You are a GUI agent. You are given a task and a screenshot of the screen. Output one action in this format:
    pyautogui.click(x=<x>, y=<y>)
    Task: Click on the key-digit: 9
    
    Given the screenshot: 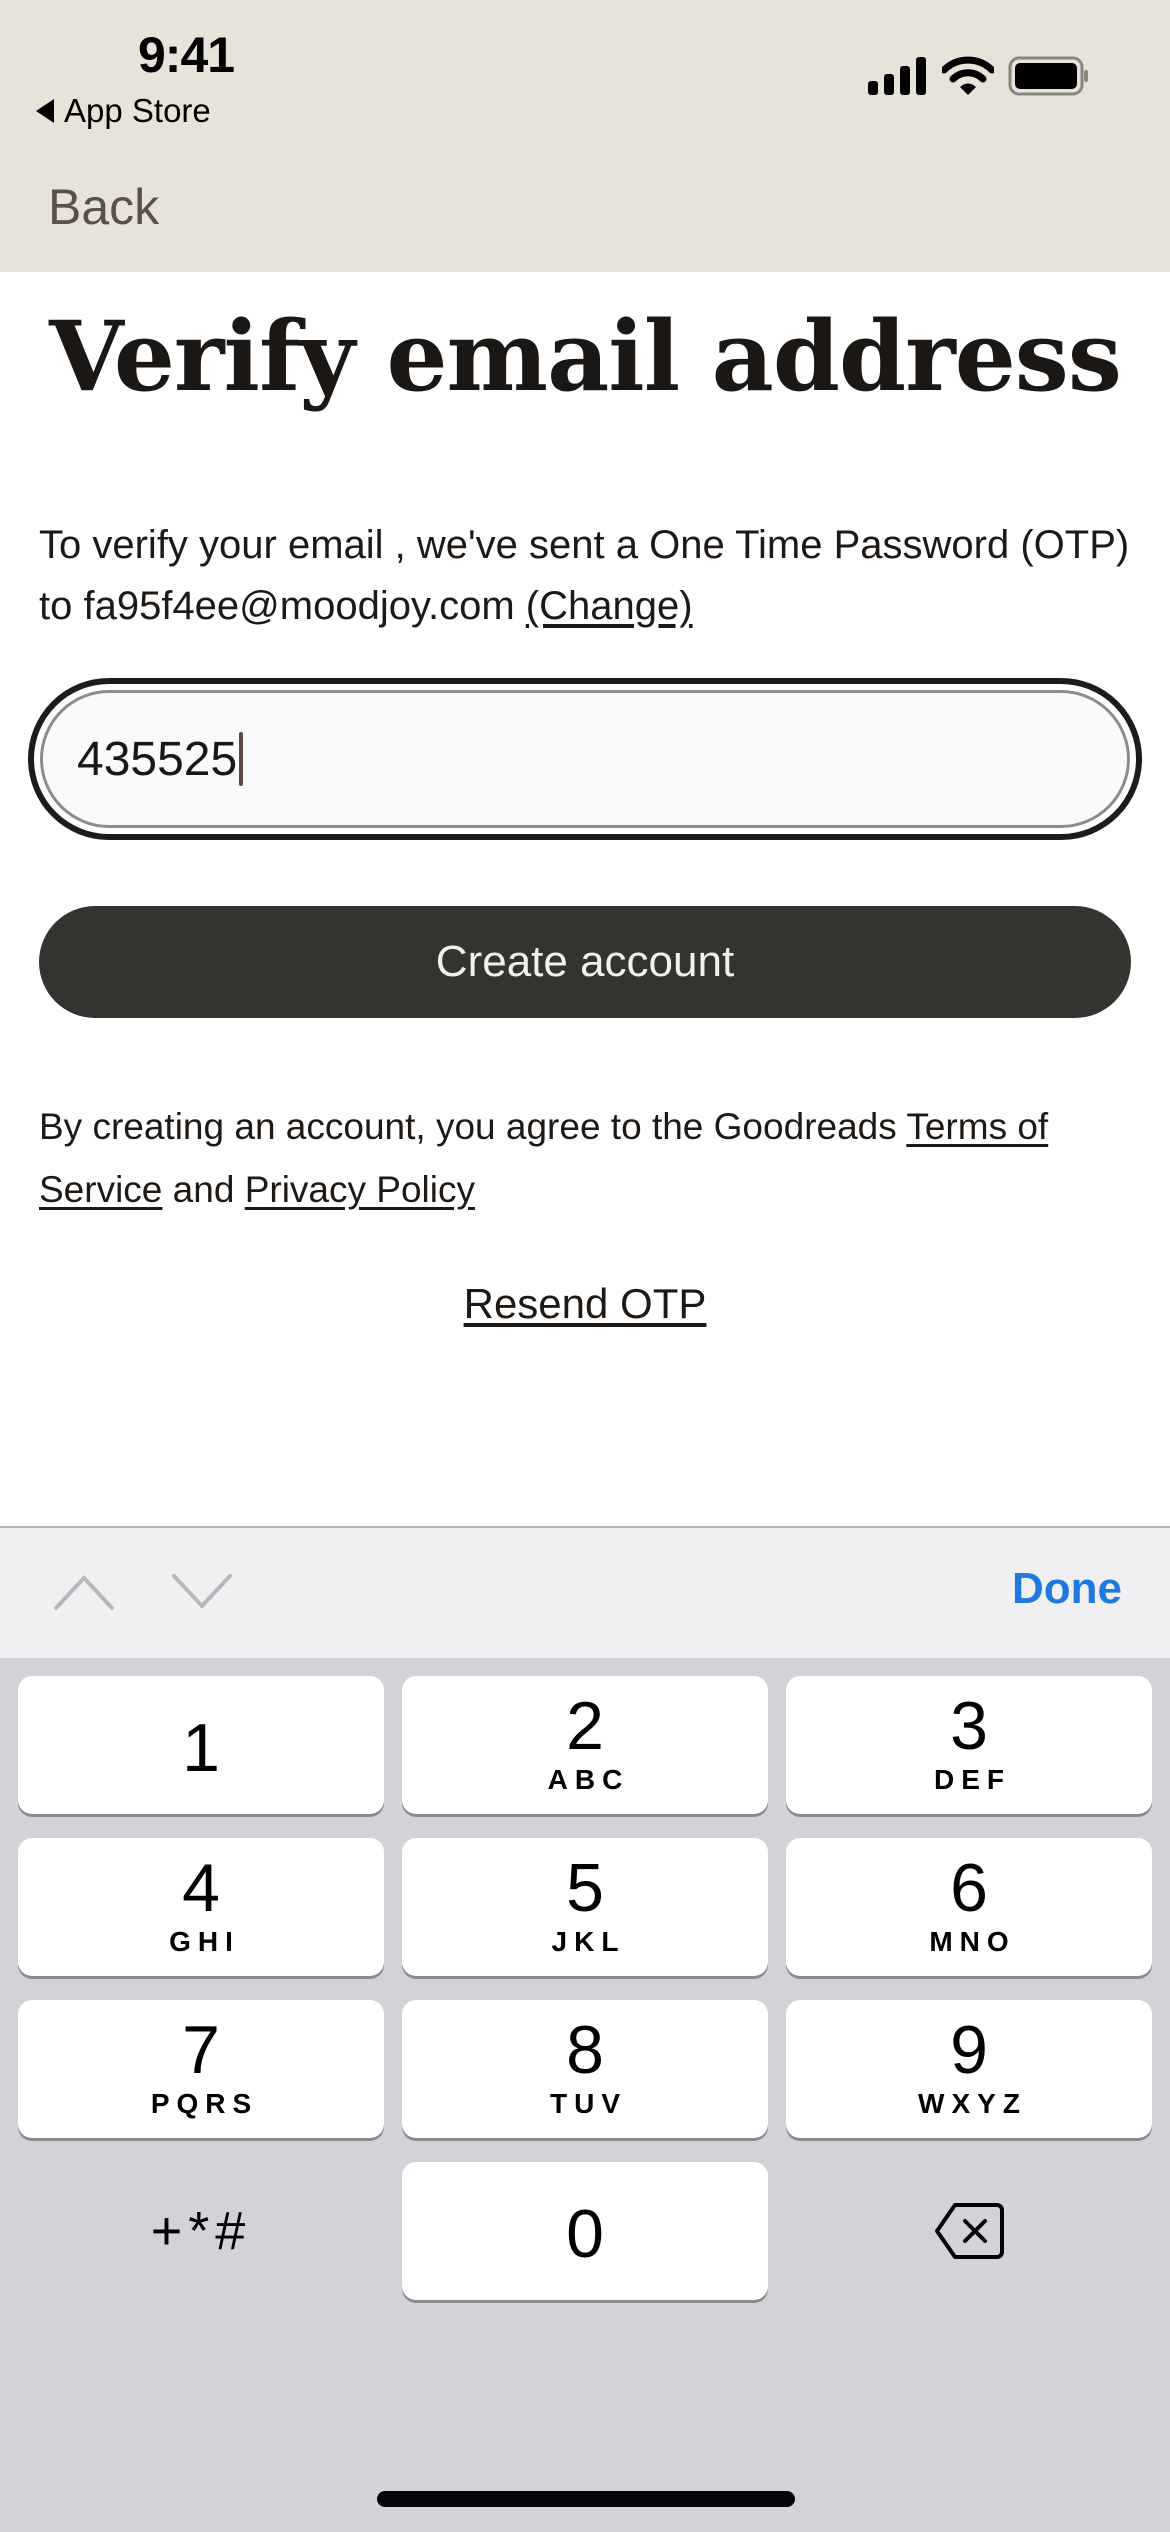 What is the action you would take?
    pyautogui.click(x=969, y=2050)
    